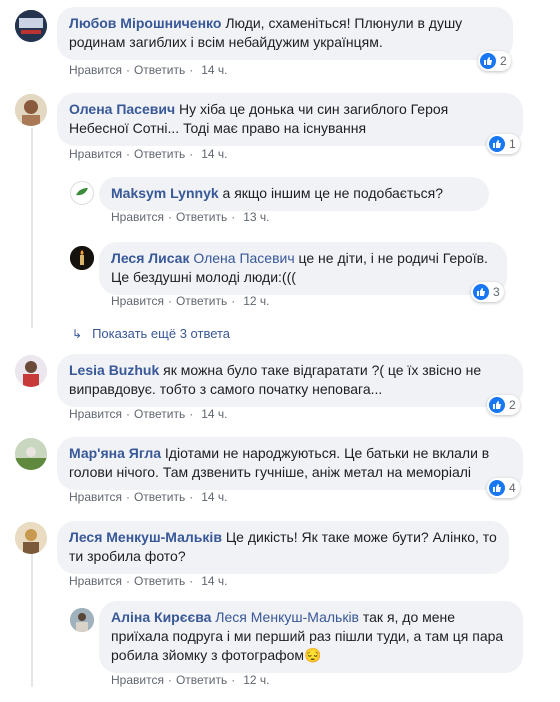 This screenshot has width=560, height=702. Describe the element at coordinates (77, 334) in the screenshot. I see `reply-arrow-icon: ↳` at that location.